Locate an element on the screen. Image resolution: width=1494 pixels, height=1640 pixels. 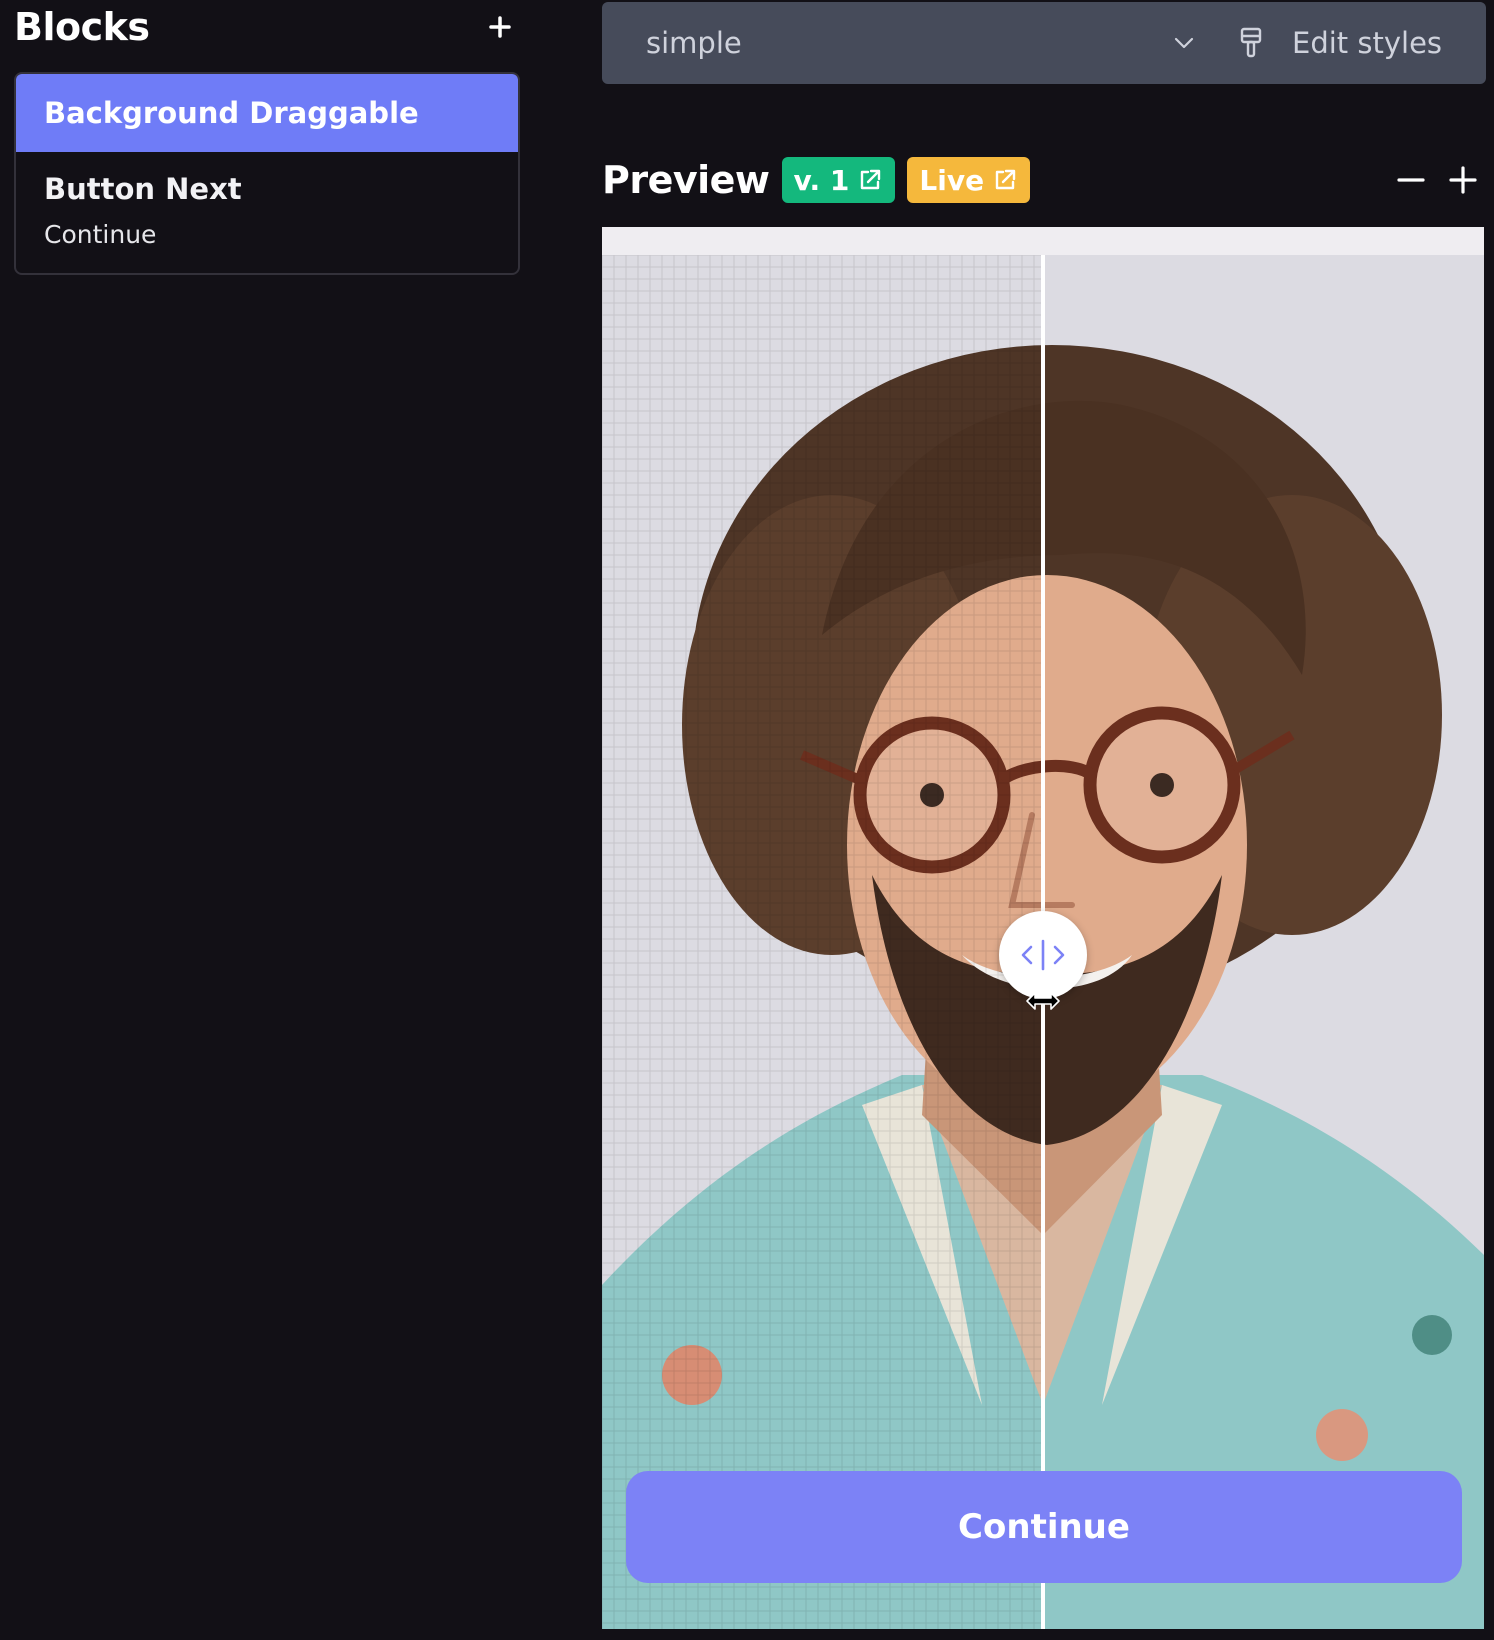
block-item-title: Button Next is located at coordinates (143, 189).